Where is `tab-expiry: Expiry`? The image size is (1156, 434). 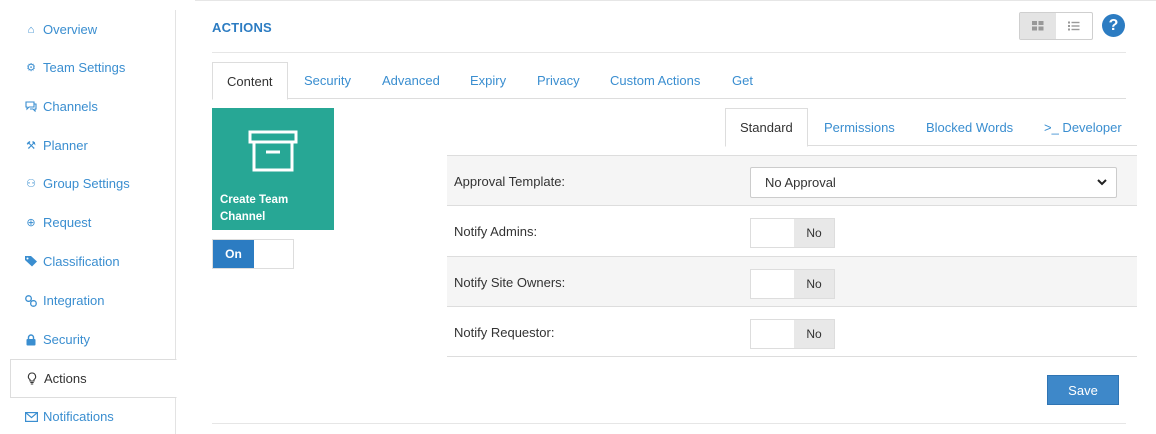 tab-expiry: Expiry is located at coordinates (488, 80).